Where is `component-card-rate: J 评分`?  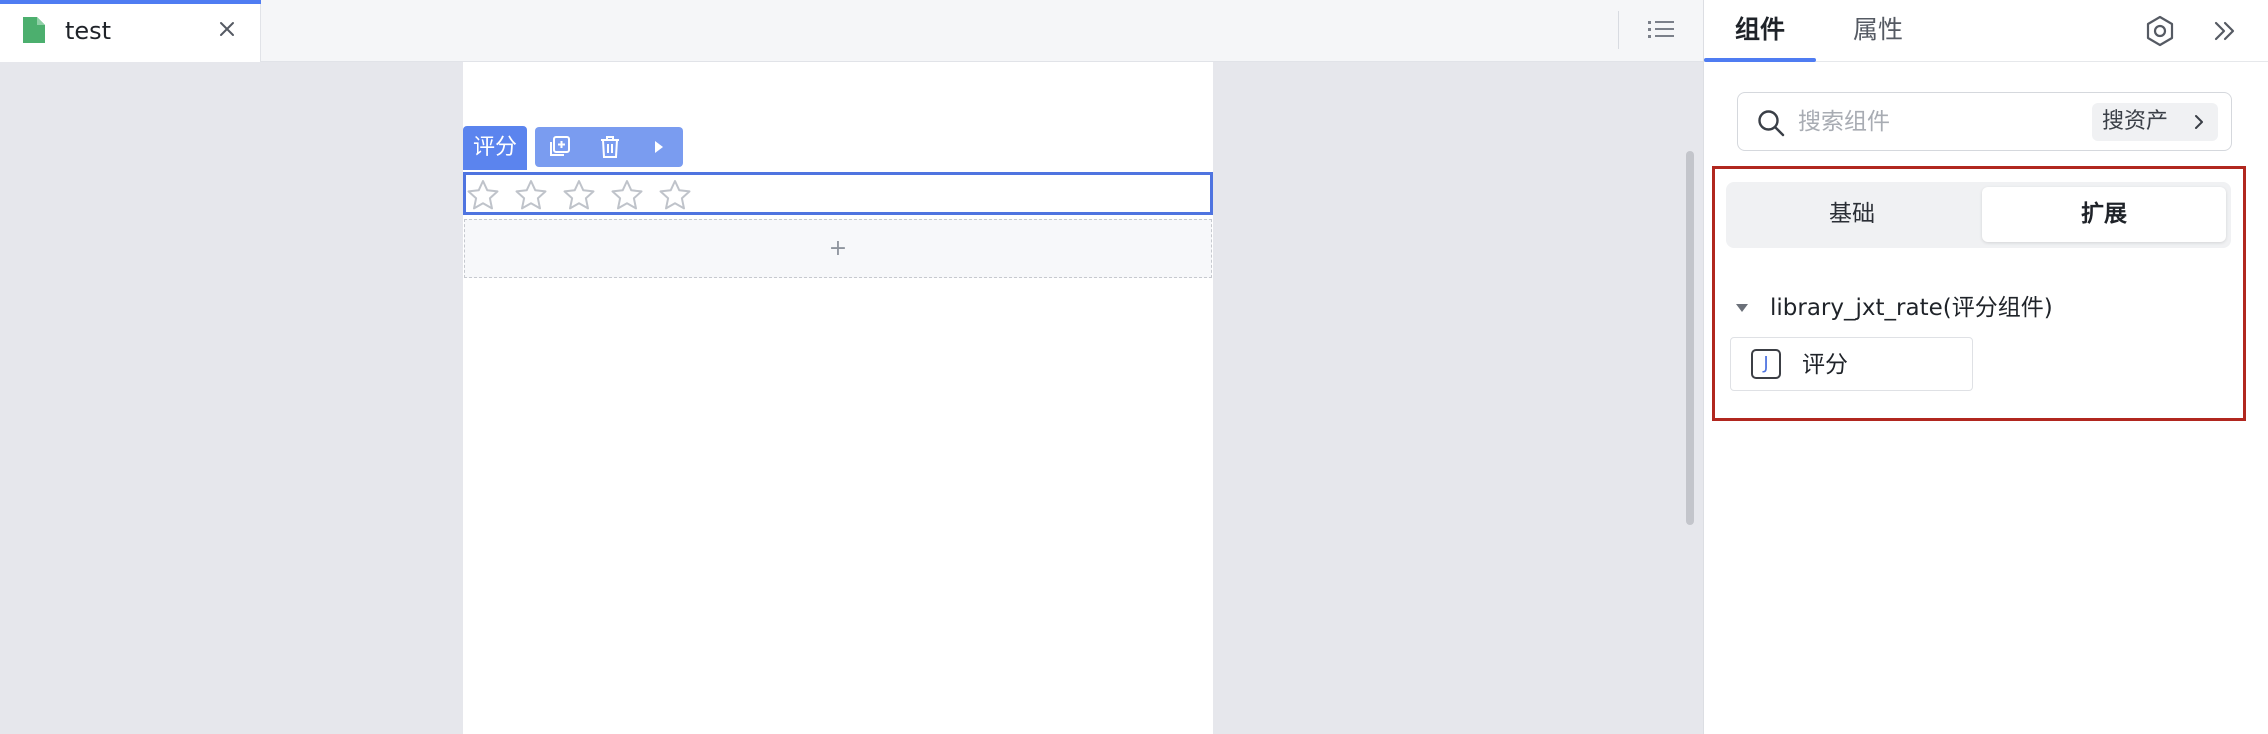
component-card-rate: J 评分 is located at coordinates (1851, 364).